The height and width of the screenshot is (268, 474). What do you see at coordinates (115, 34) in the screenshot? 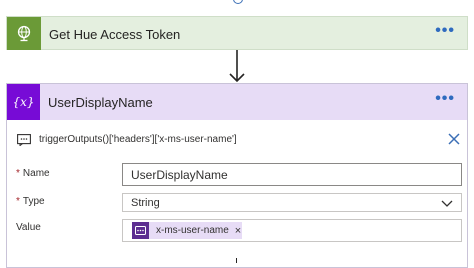
I see `action-title: Get Hue Access Token` at bounding box center [115, 34].